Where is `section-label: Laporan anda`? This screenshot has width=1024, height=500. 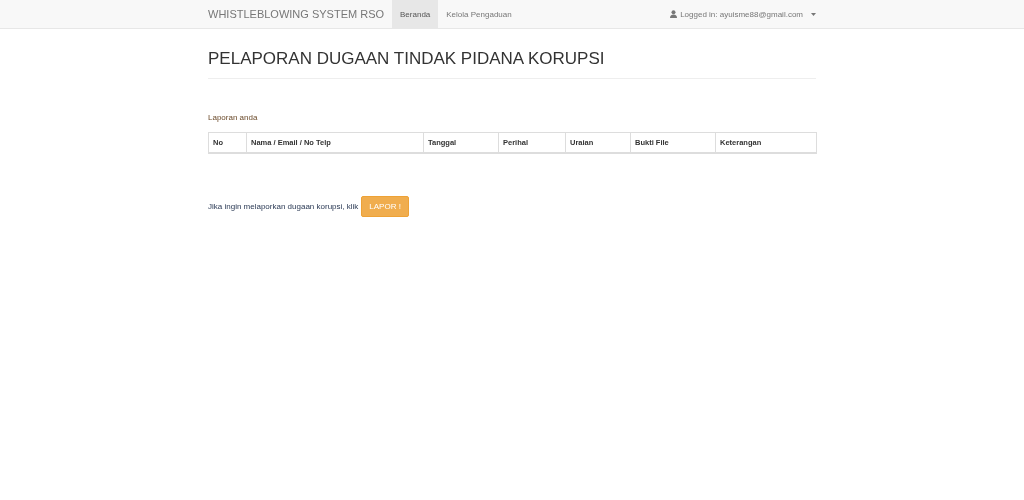
section-label: Laporan anda is located at coordinates (233, 117).